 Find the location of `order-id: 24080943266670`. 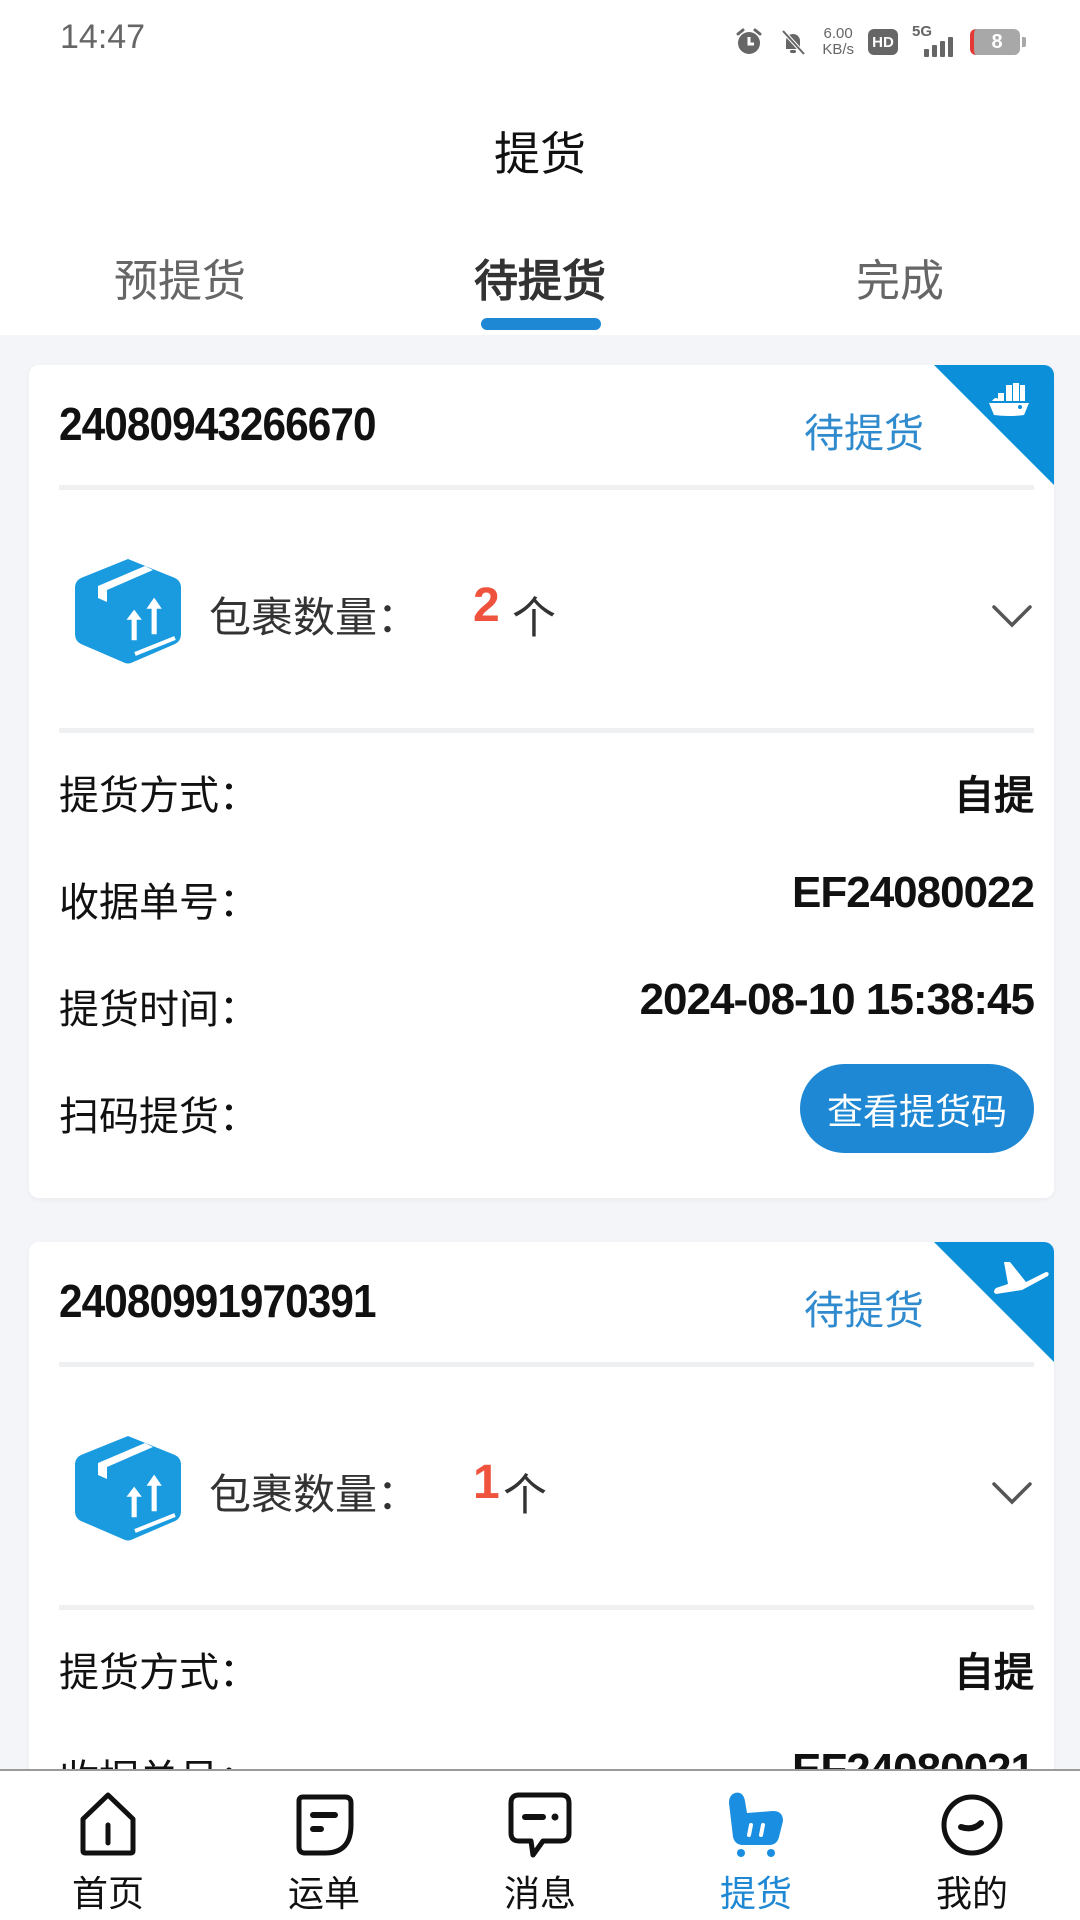

order-id: 24080943266670 is located at coordinates (218, 424).